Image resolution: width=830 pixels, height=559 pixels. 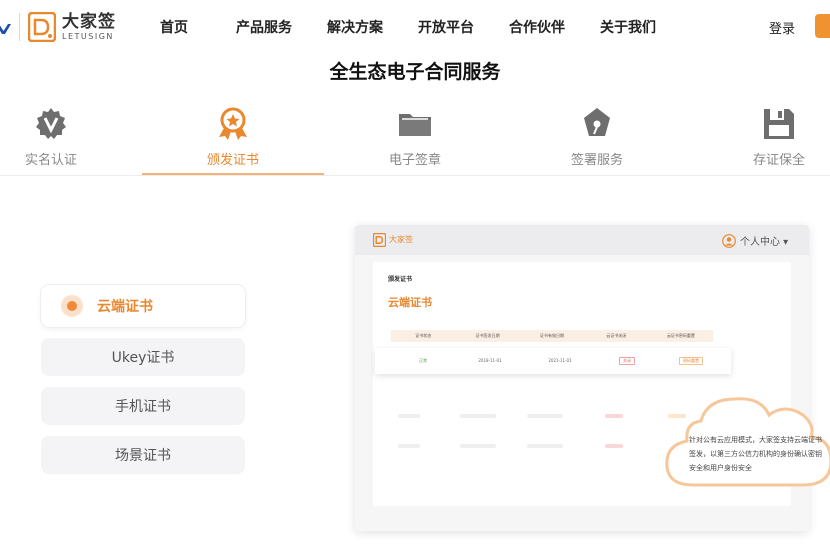 I want to click on cert-item-label: Ukey证书, so click(x=143, y=358).